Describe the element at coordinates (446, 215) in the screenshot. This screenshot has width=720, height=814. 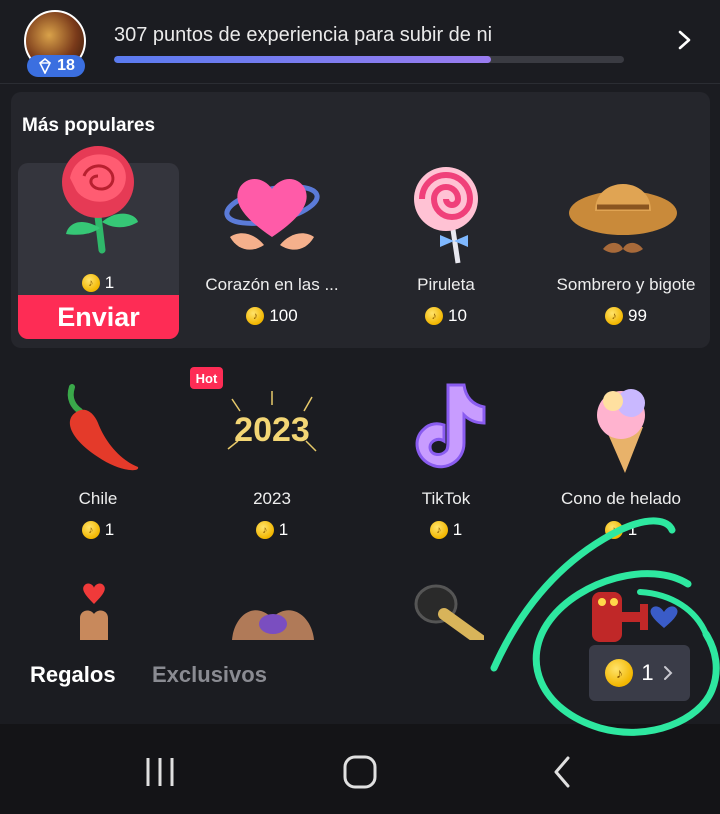
I see `lollipop-icon` at that location.